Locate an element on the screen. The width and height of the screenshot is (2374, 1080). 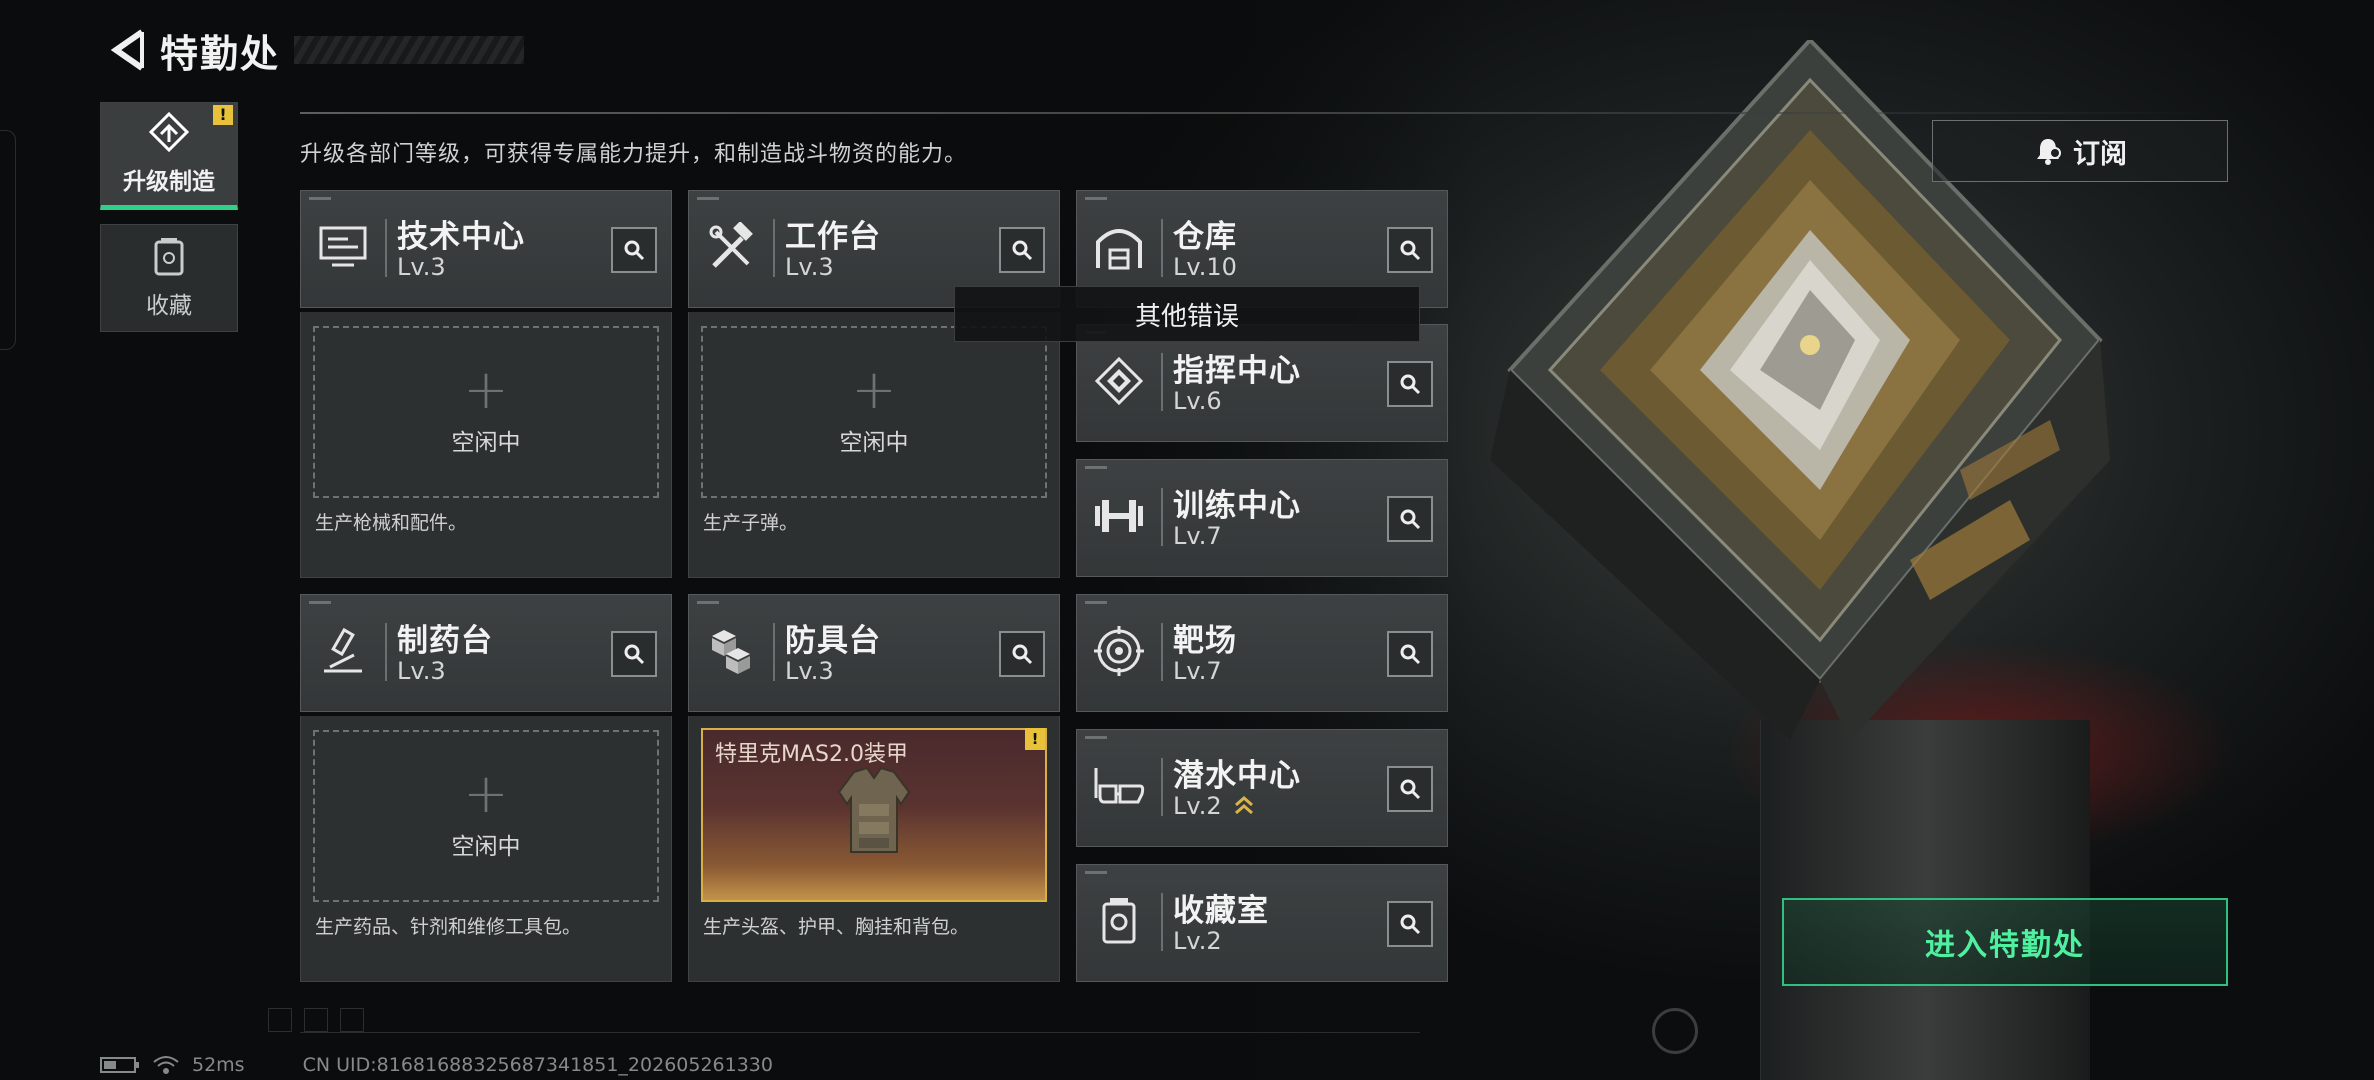
dept-card-diving-center: 潜水中心 Lv.2 is located at coordinates (1262, 788).